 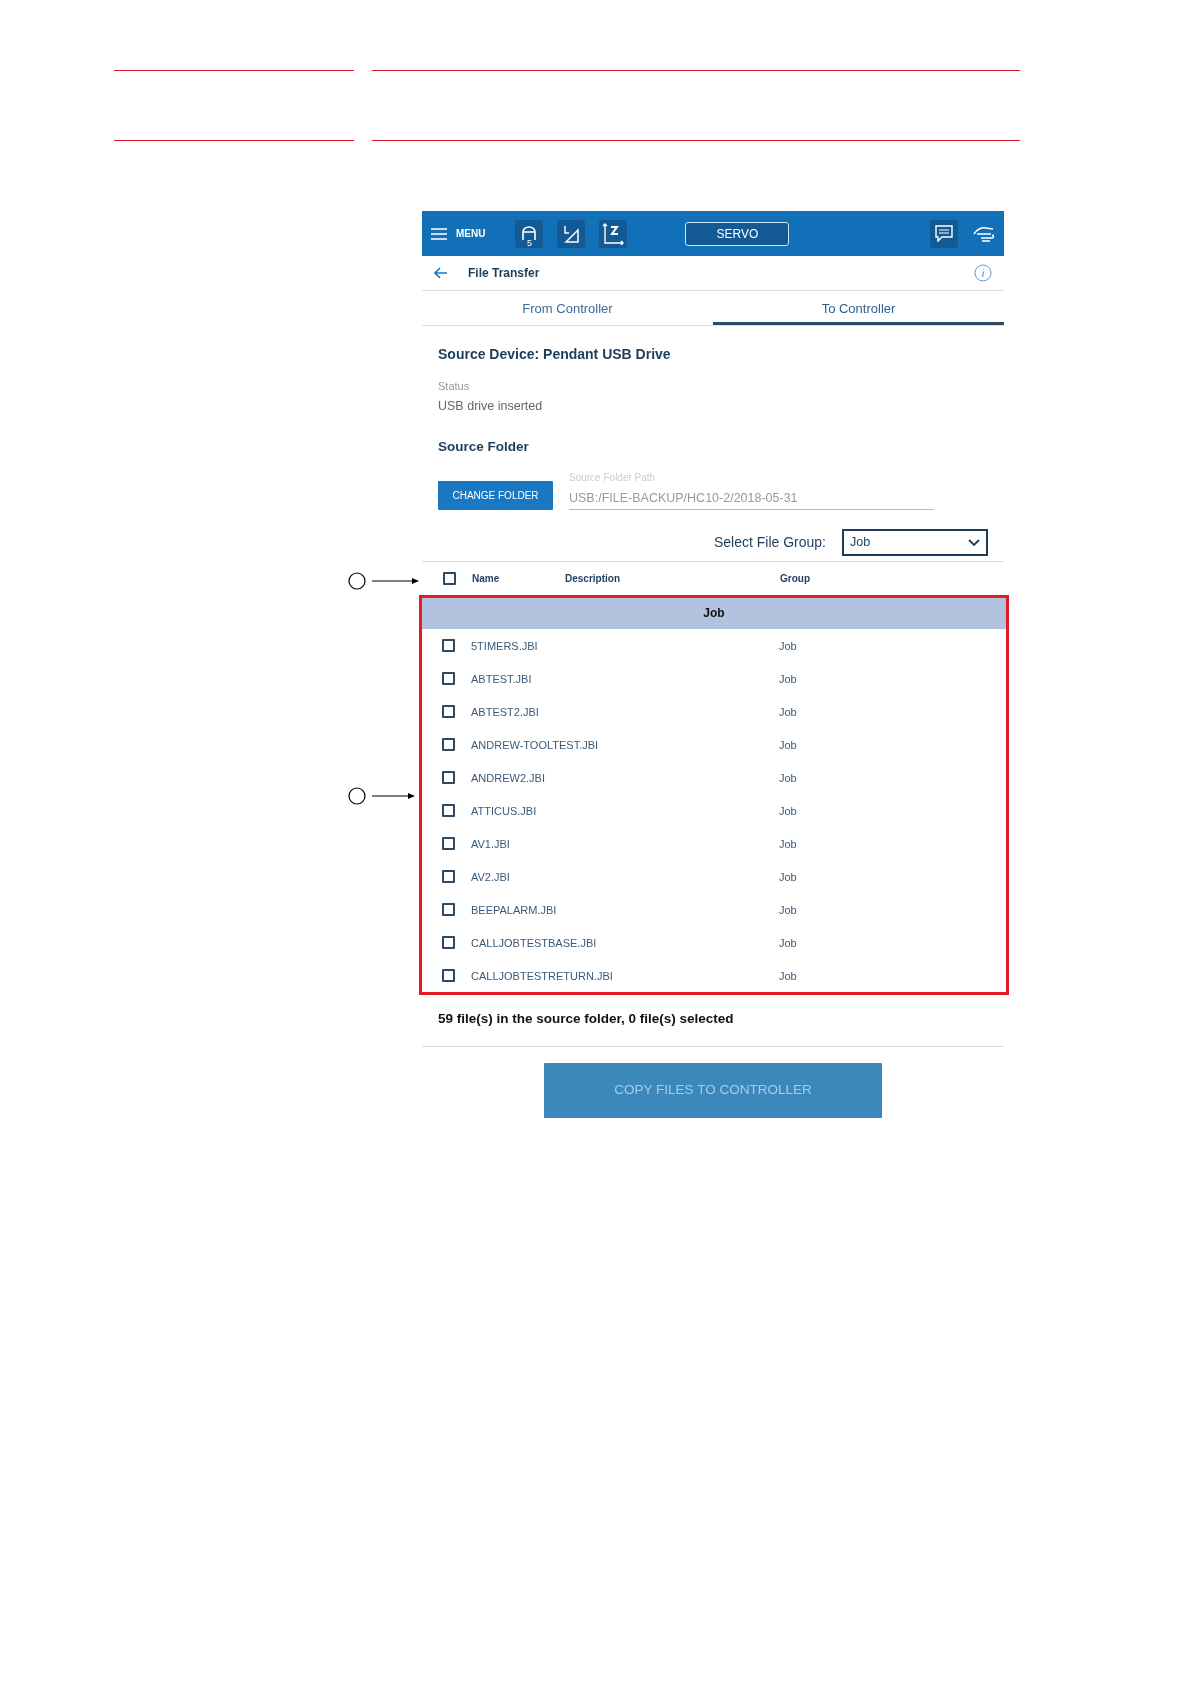 I want to click on gripper-tool-button: 5, so click(x=529, y=233).